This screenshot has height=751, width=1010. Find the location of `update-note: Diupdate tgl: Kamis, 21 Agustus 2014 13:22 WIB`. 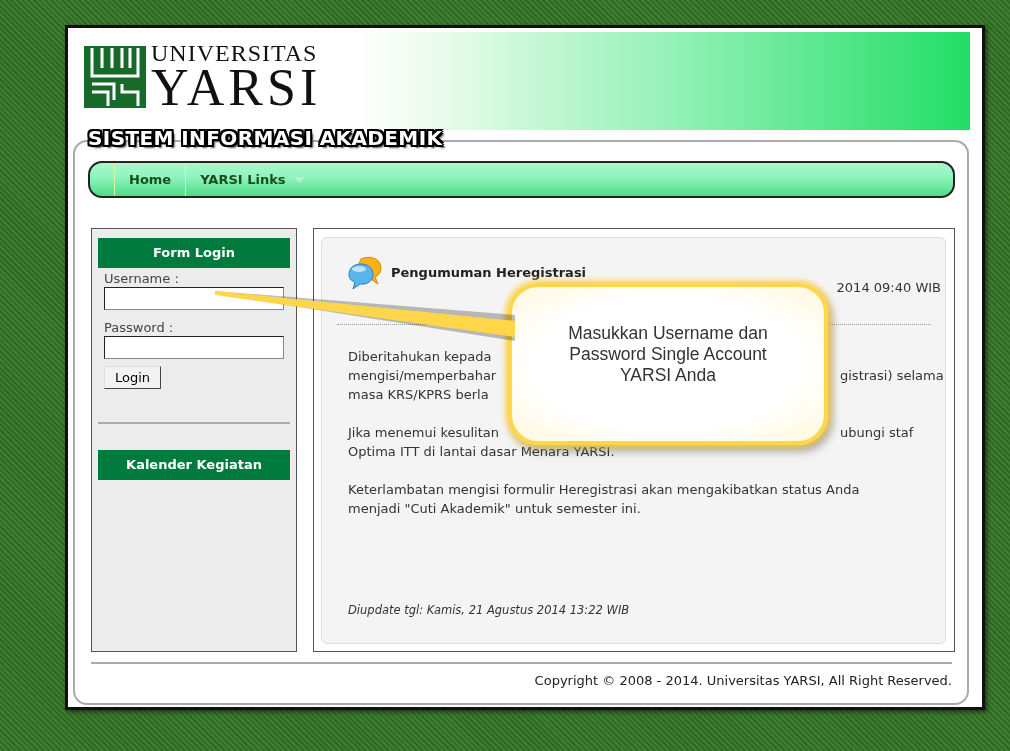

update-note: Diupdate tgl: Kamis, 21 Agustus 2014 13:22 WIB is located at coordinates (489, 610).